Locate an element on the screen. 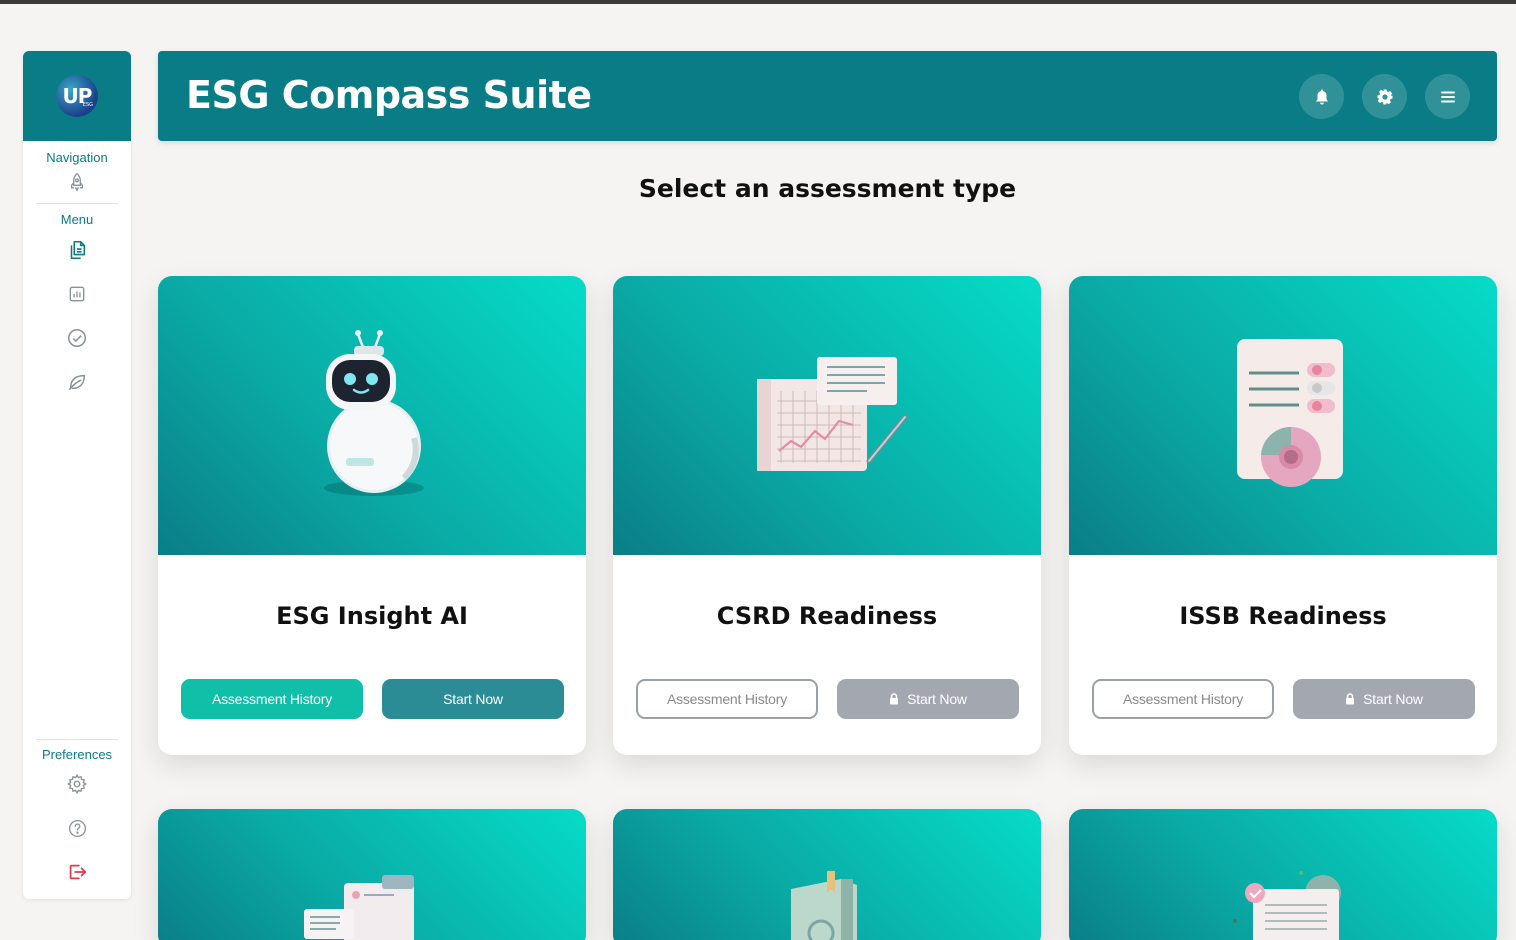 This screenshot has width=1516, height=940. rocket-icon is located at coordinates (77, 182).